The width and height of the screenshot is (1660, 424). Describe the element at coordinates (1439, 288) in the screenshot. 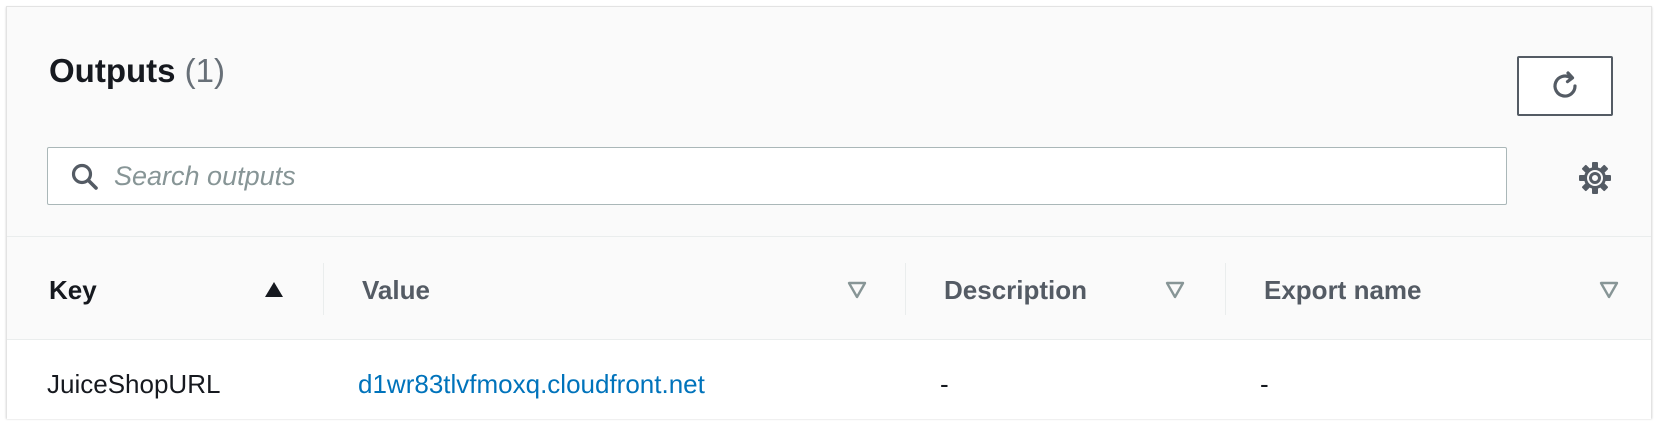

I see `column-header-export-name: Export name` at that location.